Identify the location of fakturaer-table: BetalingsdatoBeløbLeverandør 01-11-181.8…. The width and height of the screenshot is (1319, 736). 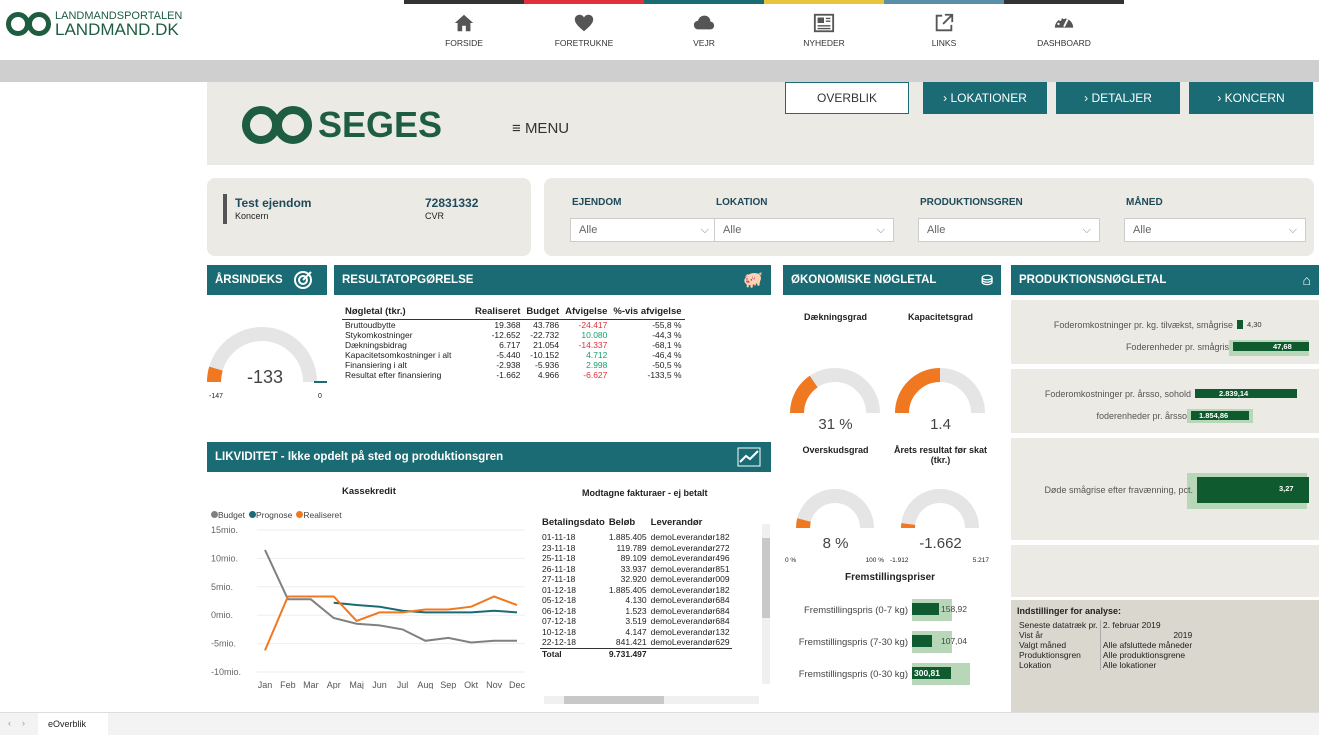
(636, 586).